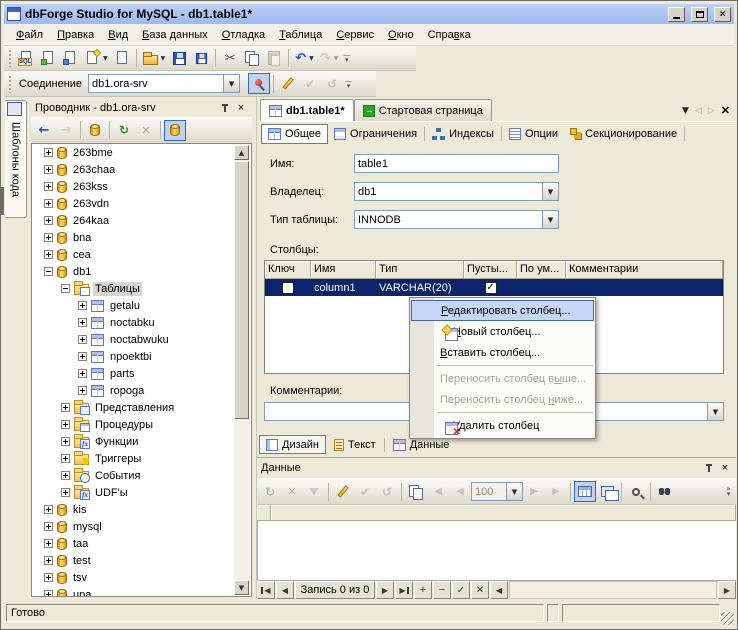  What do you see at coordinates (95, 130) in the screenshot?
I see `new-connection-button` at bounding box center [95, 130].